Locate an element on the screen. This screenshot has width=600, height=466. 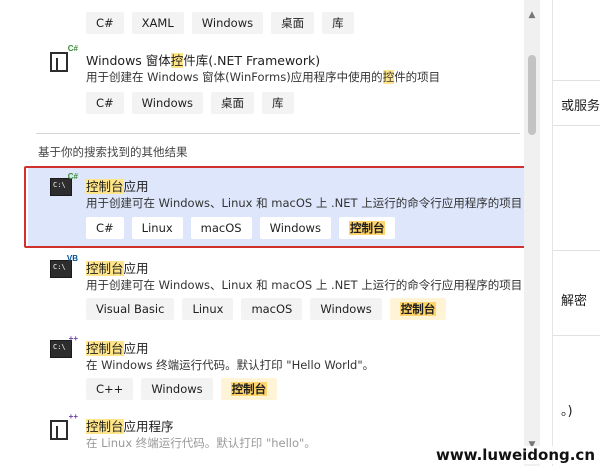
top-item-tags: C# XAML Windows 桌面 库 is located at coordinates (220, 23).